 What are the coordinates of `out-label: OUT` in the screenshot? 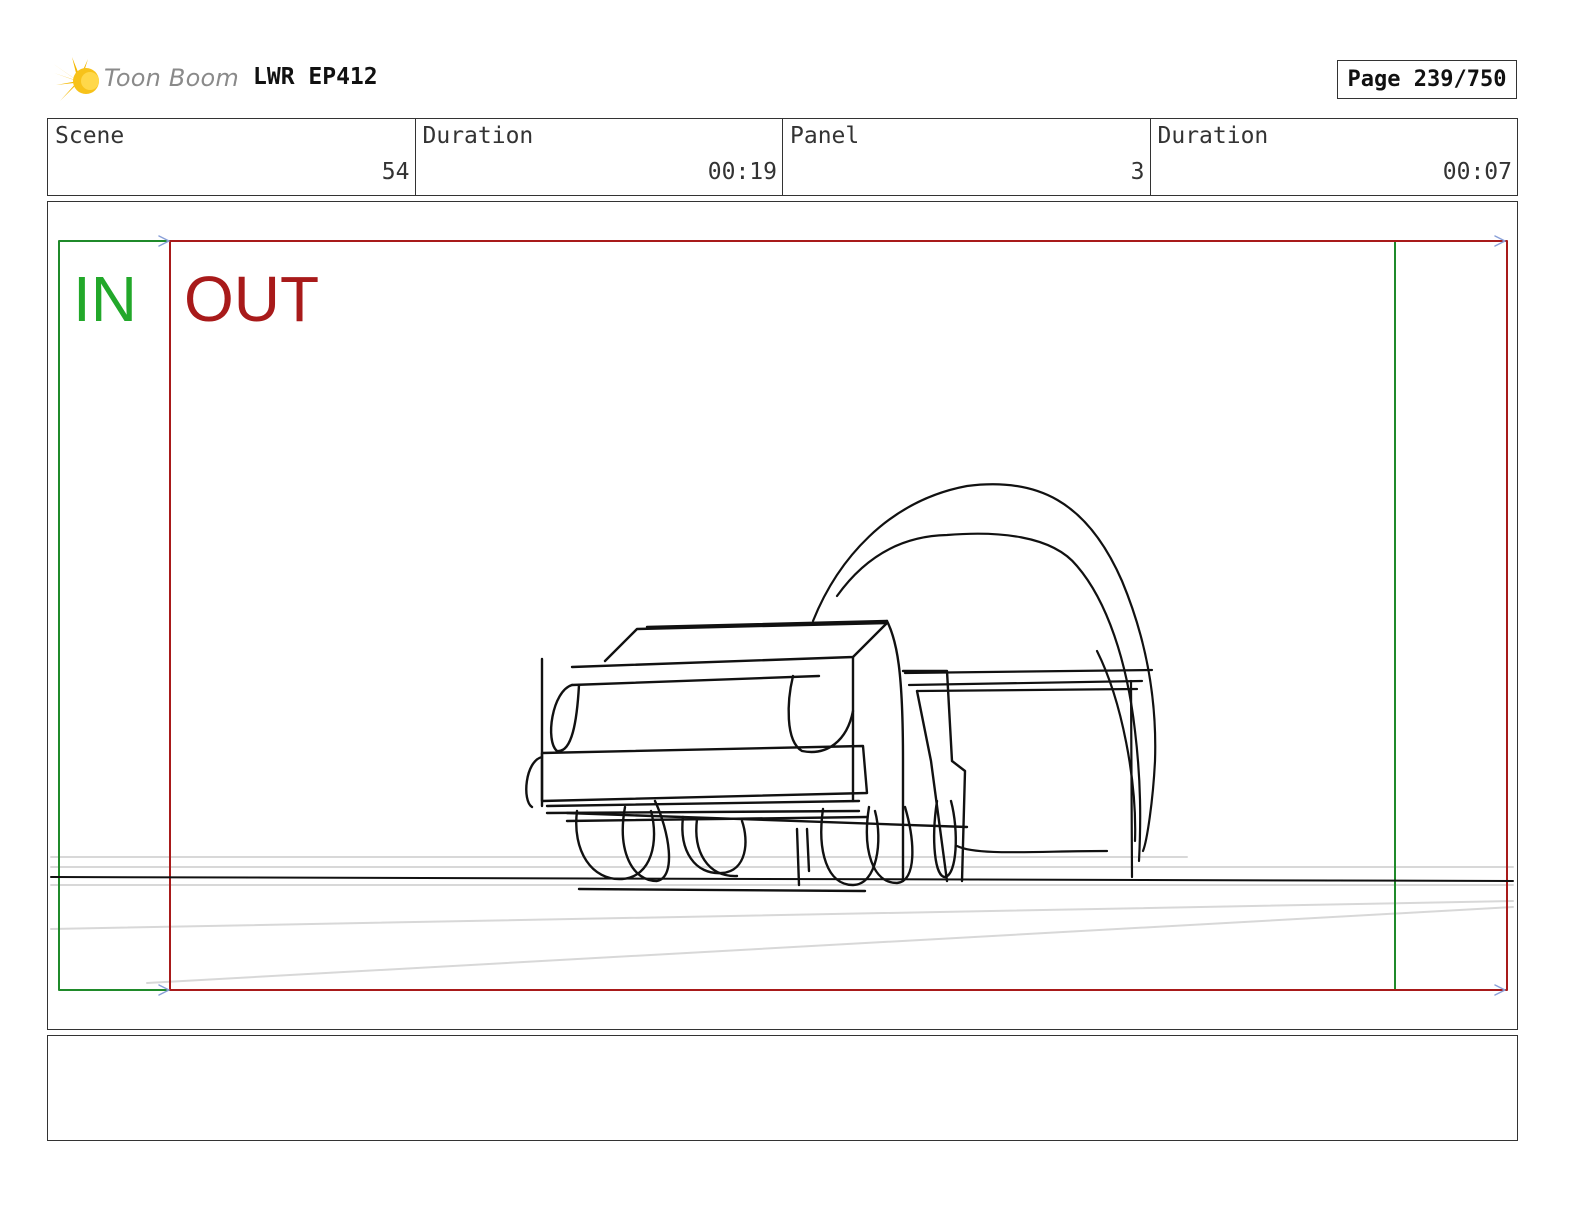 It's located at (252, 299).